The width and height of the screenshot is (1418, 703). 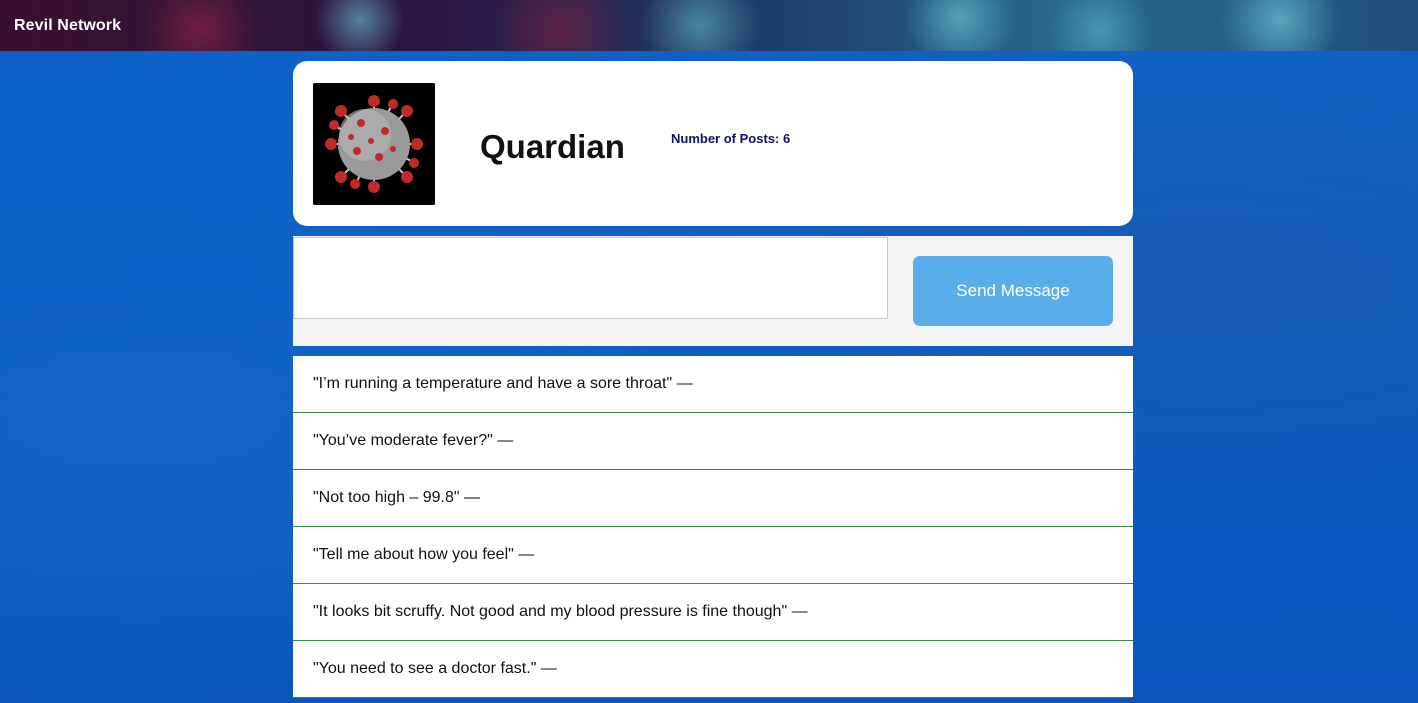 I want to click on profile-name: Quardian, so click(x=552, y=146).